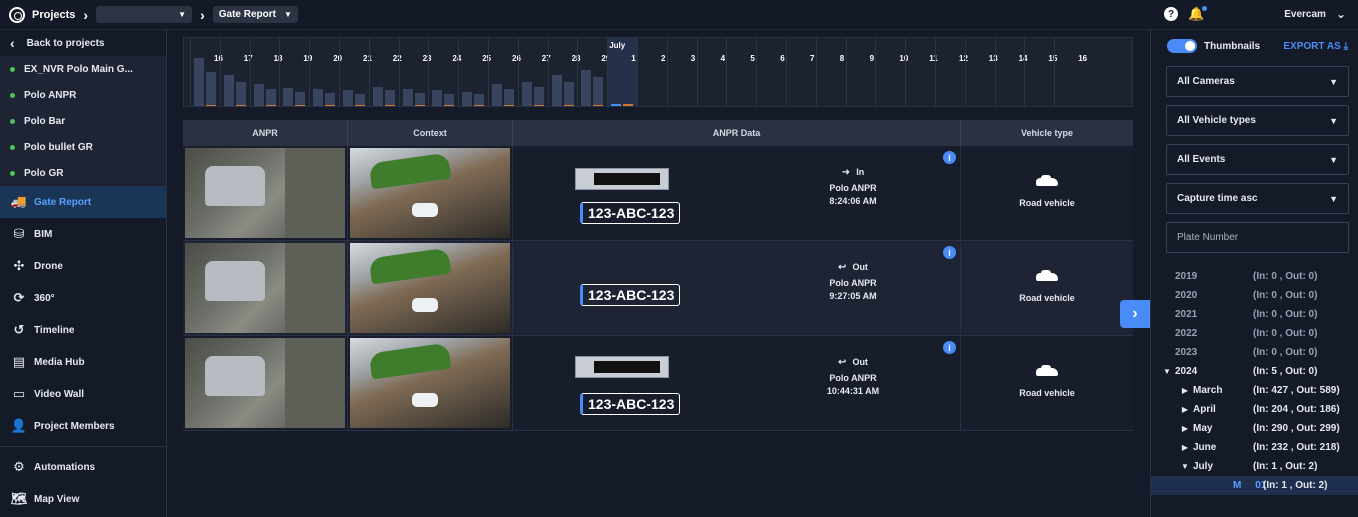 Image resolution: width=1358 pixels, height=517 pixels. I want to click on timeline-day-label: 26, so click(516, 58).